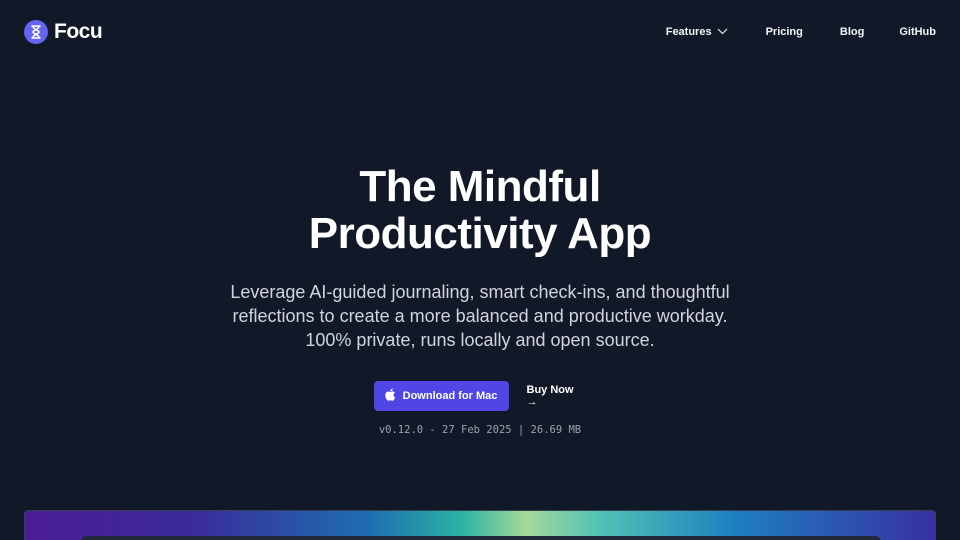 Image resolution: width=960 pixels, height=540 pixels. What do you see at coordinates (722, 32) in the screenshot?
I see `chevron-down-icon` at bounding box center [722, 32].